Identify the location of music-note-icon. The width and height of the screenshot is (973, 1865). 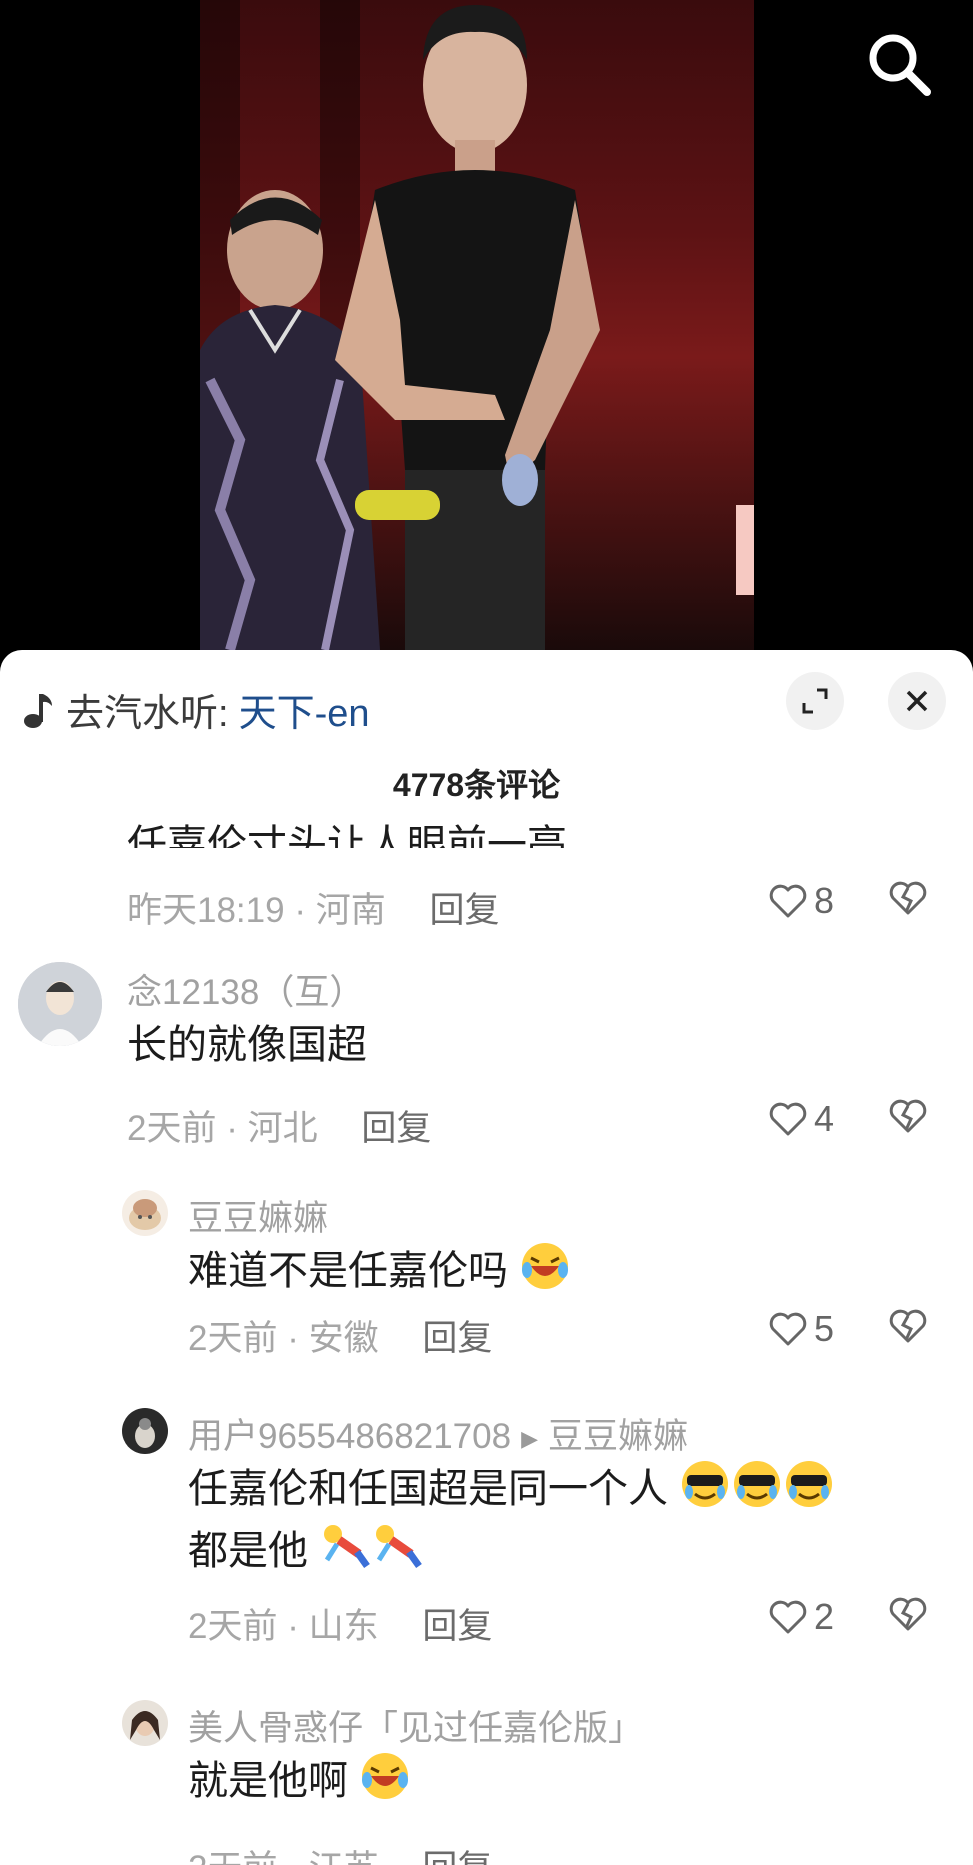
(38, 710).